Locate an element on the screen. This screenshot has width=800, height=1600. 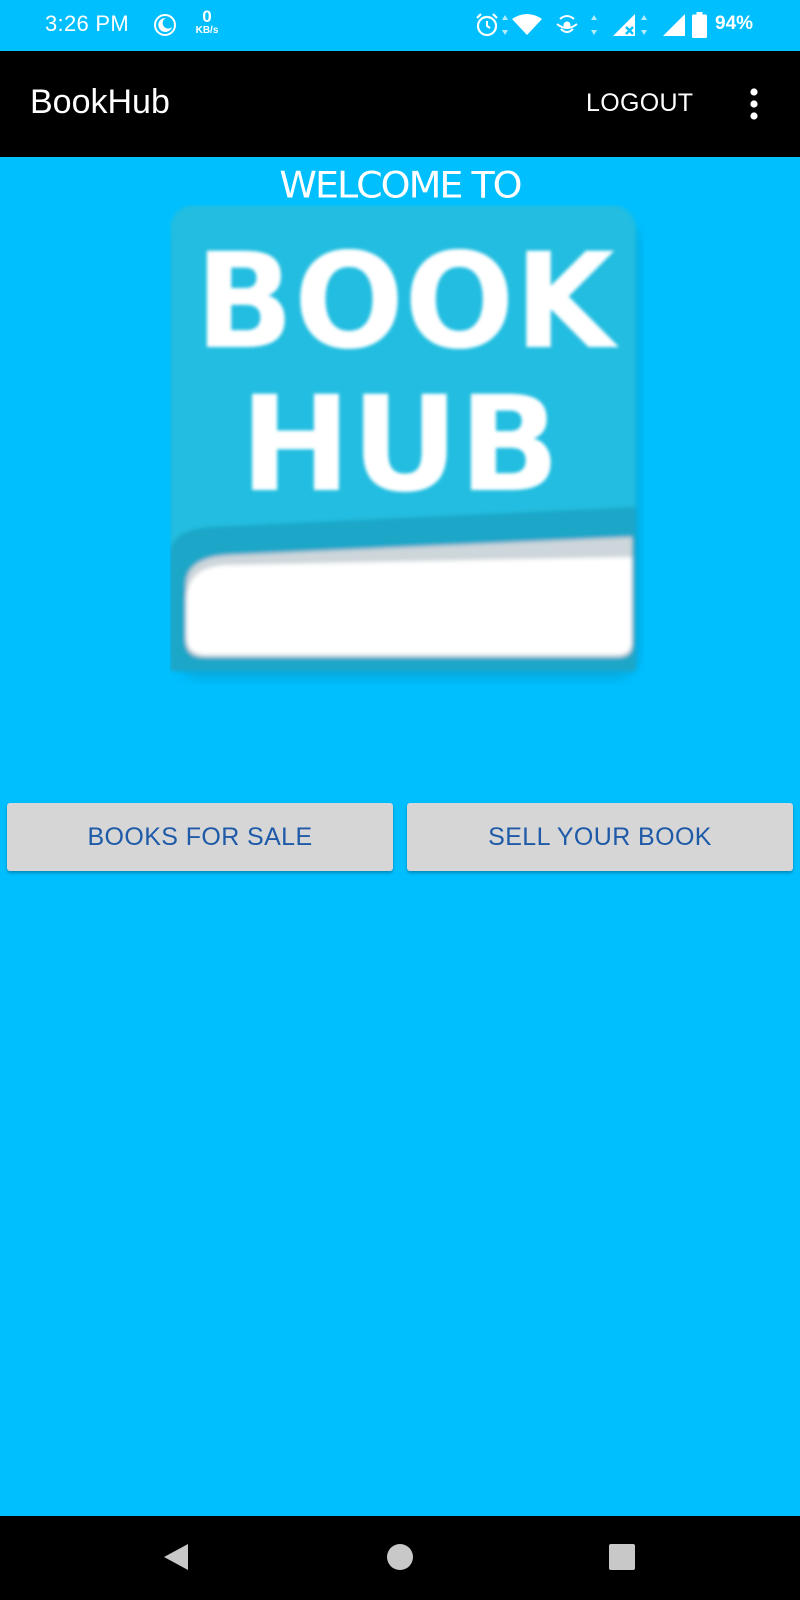
sell-your-book-label: SELL YOUR BOOK is located at coordinates (600, 836).